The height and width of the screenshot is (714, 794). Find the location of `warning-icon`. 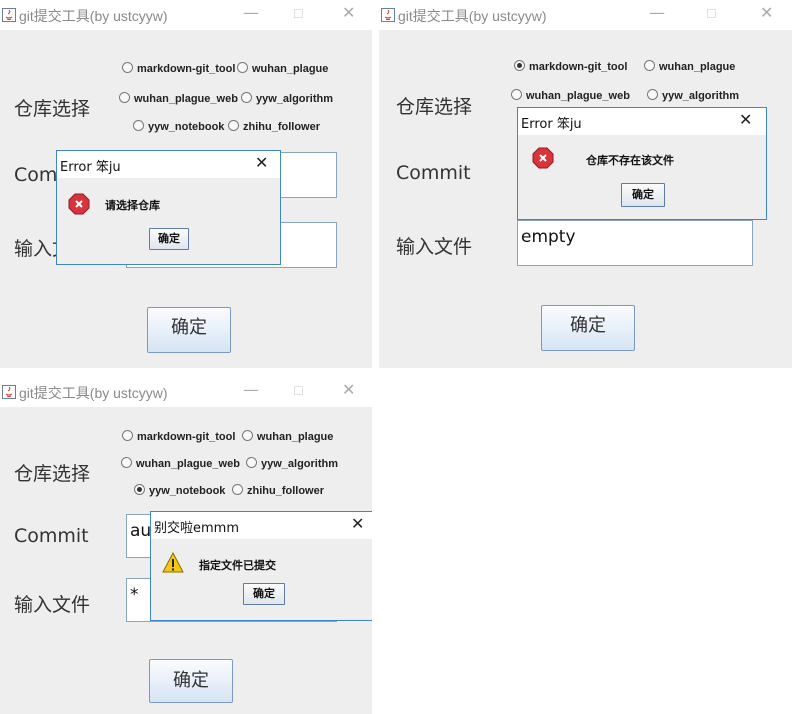

warning-icon is located at coordinates (173, 562).